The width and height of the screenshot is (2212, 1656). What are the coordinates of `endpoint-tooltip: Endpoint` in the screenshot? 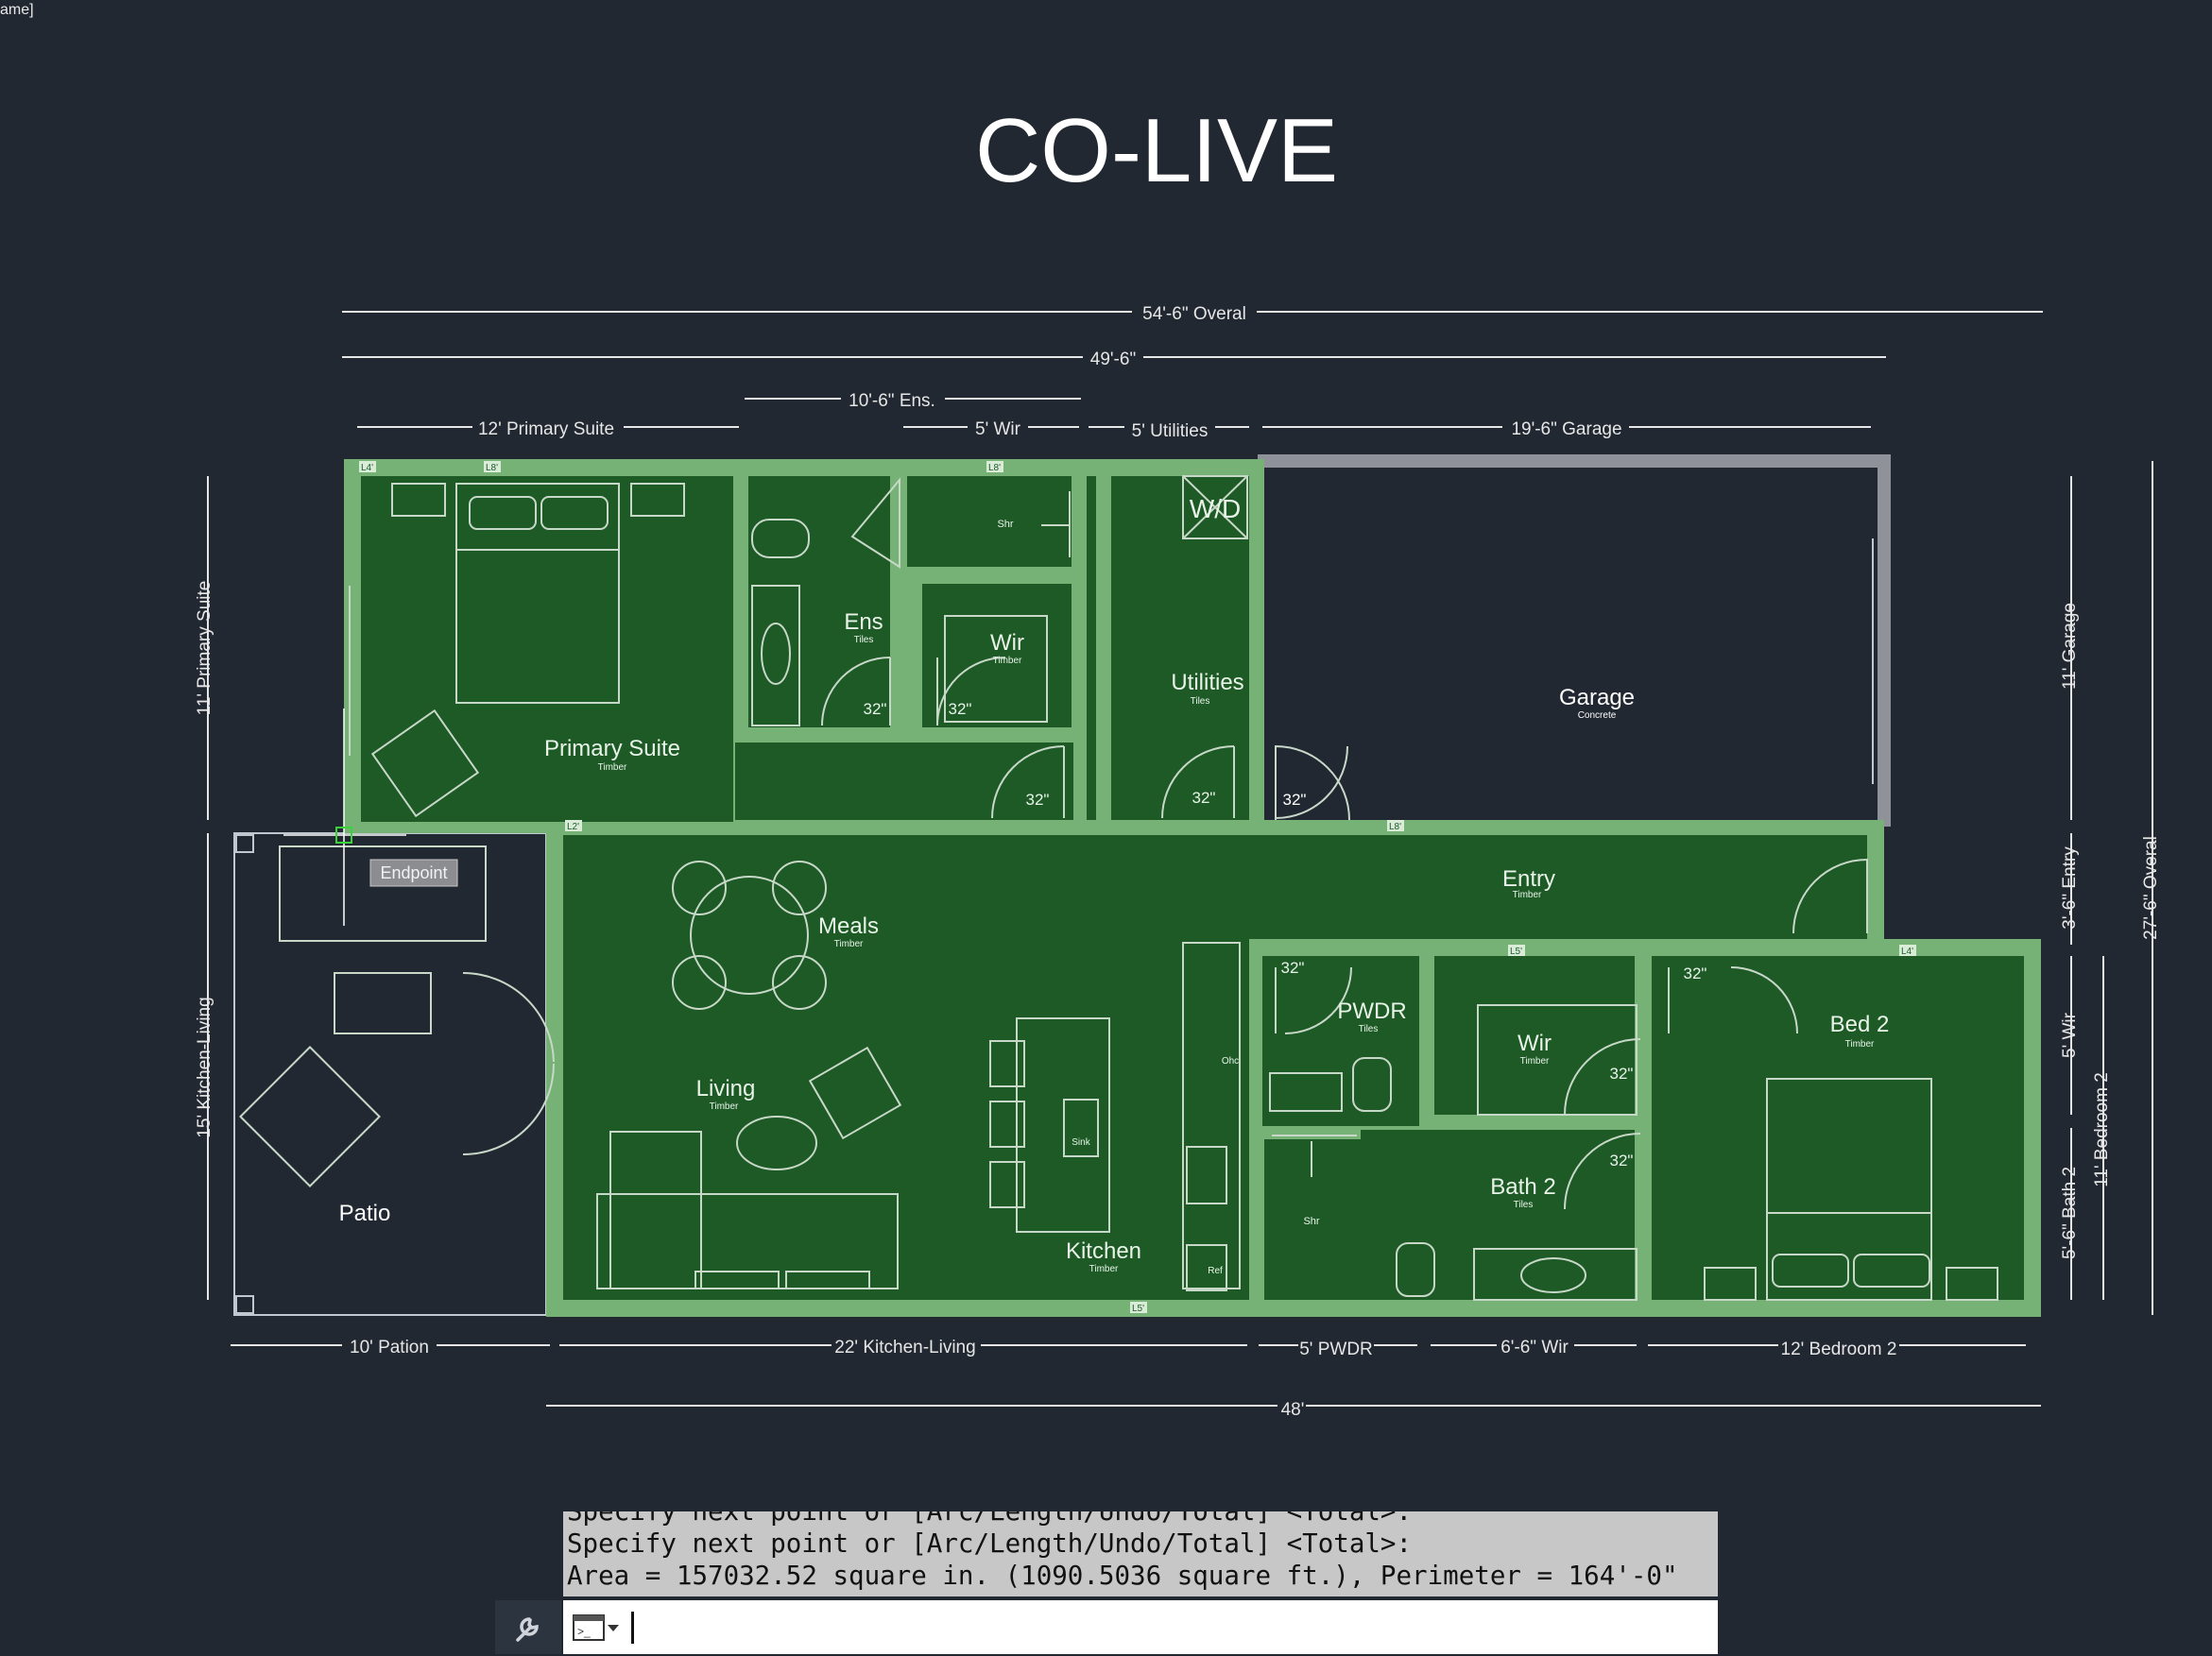 It's located at (413, 873).